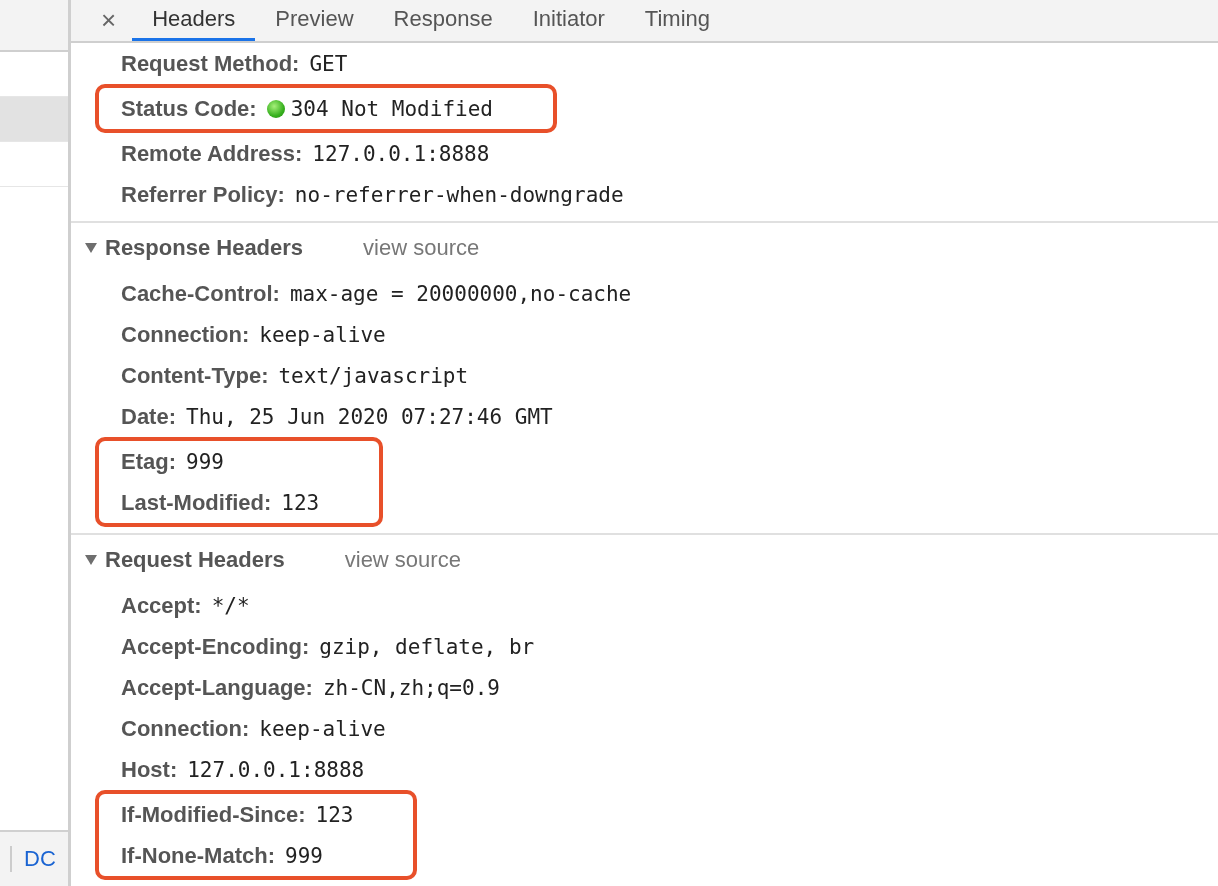 The image size is (1218, 886). I want to click on header-name: Host:, so click(149, 769).